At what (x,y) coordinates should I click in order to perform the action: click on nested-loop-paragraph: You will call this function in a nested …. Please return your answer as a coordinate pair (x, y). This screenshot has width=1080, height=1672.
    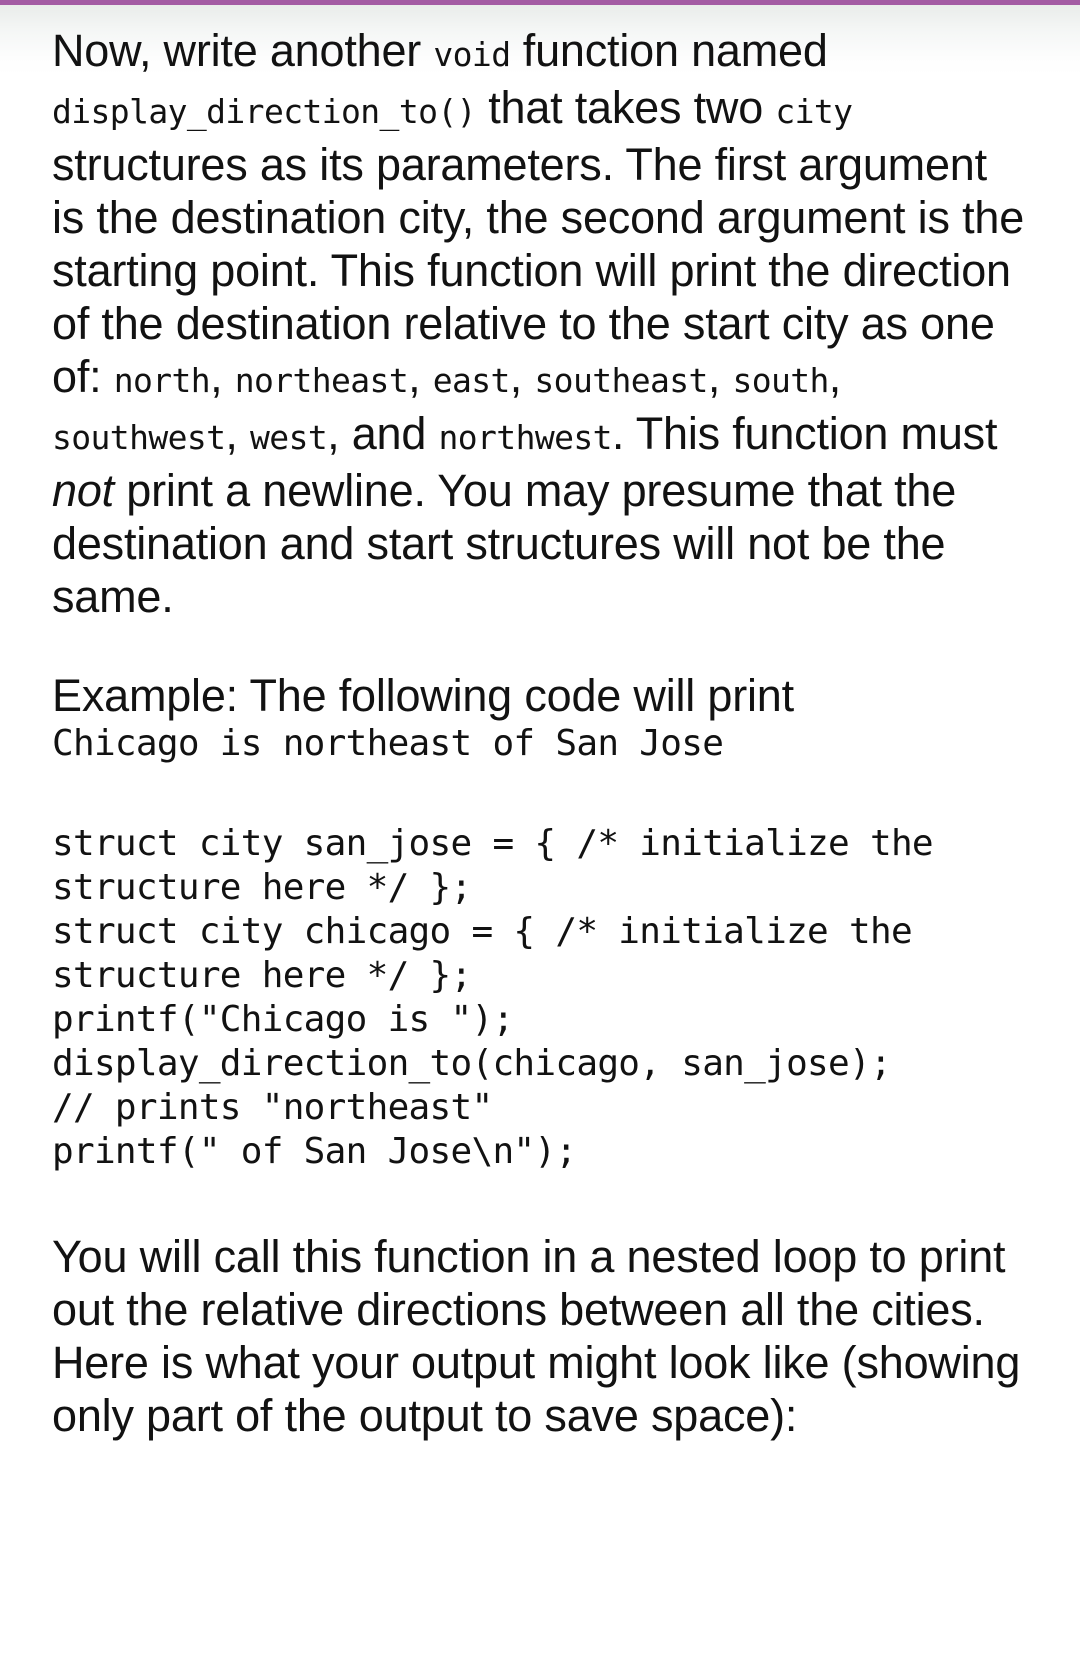
    Looking at the image, I should click on (536, 1336).